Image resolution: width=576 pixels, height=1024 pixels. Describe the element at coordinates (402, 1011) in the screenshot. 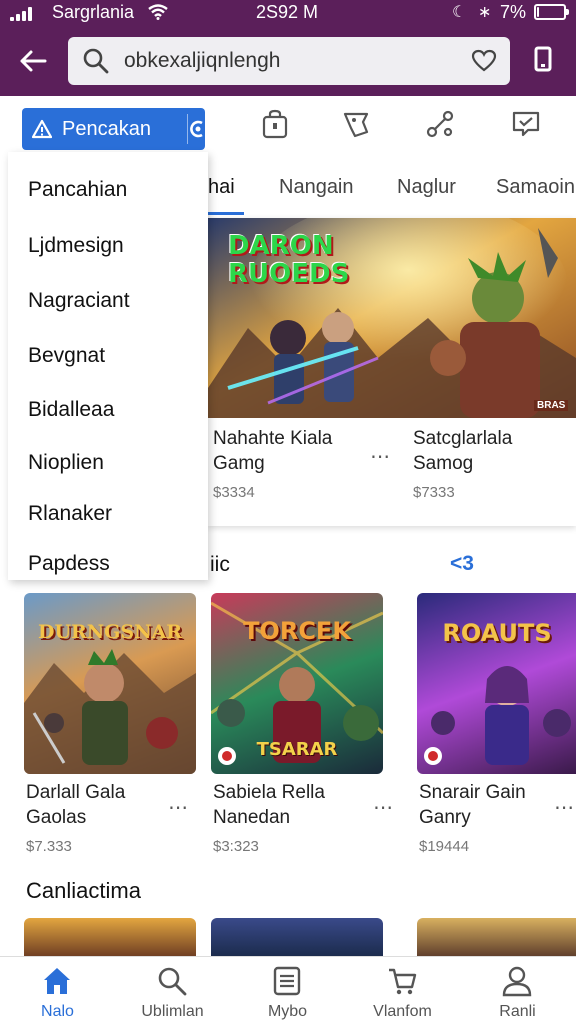

I see `nav-label: Vlanfom` at that location.